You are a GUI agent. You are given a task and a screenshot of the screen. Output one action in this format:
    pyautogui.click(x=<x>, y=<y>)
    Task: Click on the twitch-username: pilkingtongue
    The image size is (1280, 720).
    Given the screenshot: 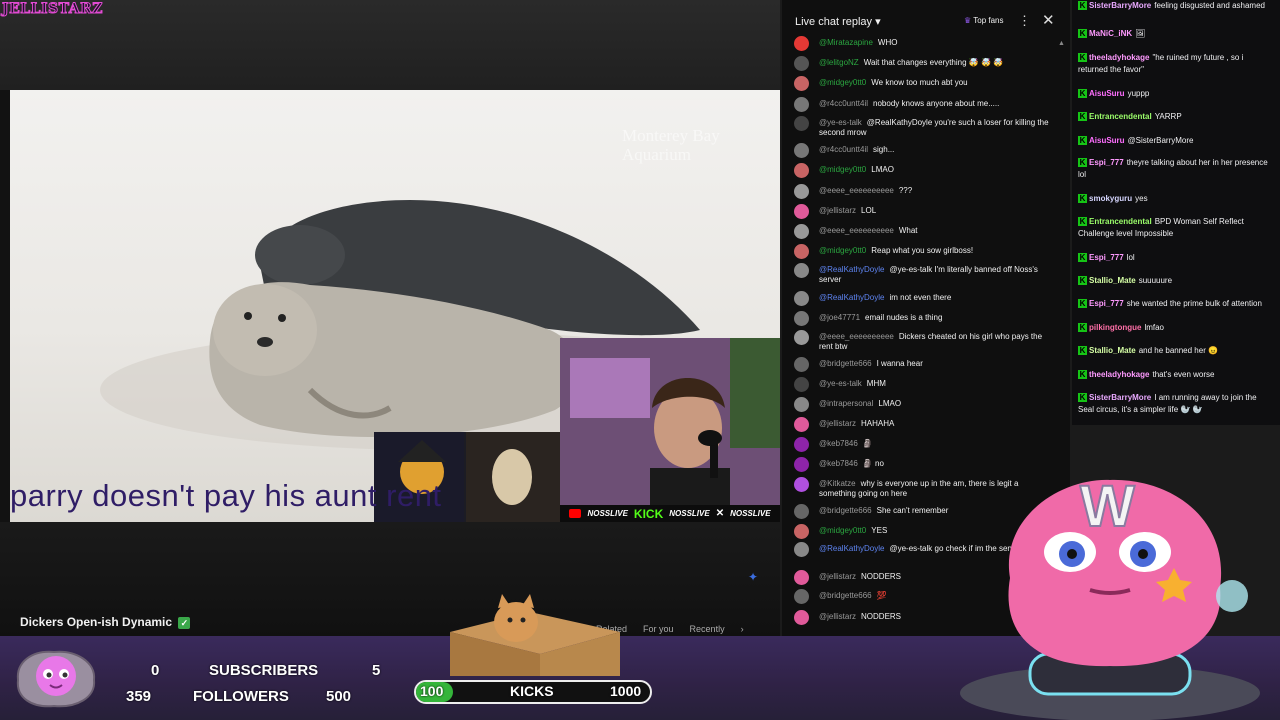 What is the action you would take?
    pyautogui.click(x=1115, y=327)
    